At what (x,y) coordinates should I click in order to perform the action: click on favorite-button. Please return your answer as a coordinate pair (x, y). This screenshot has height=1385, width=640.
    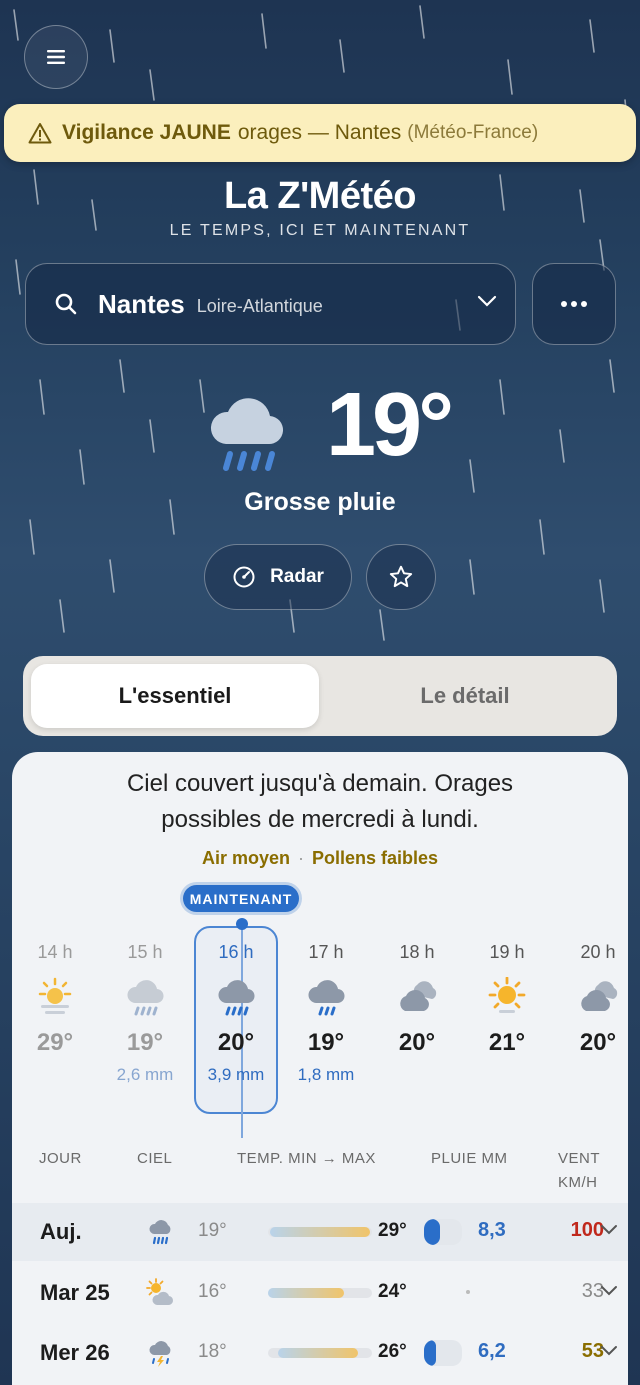
    Looking at the image, I should click on (401, 577).